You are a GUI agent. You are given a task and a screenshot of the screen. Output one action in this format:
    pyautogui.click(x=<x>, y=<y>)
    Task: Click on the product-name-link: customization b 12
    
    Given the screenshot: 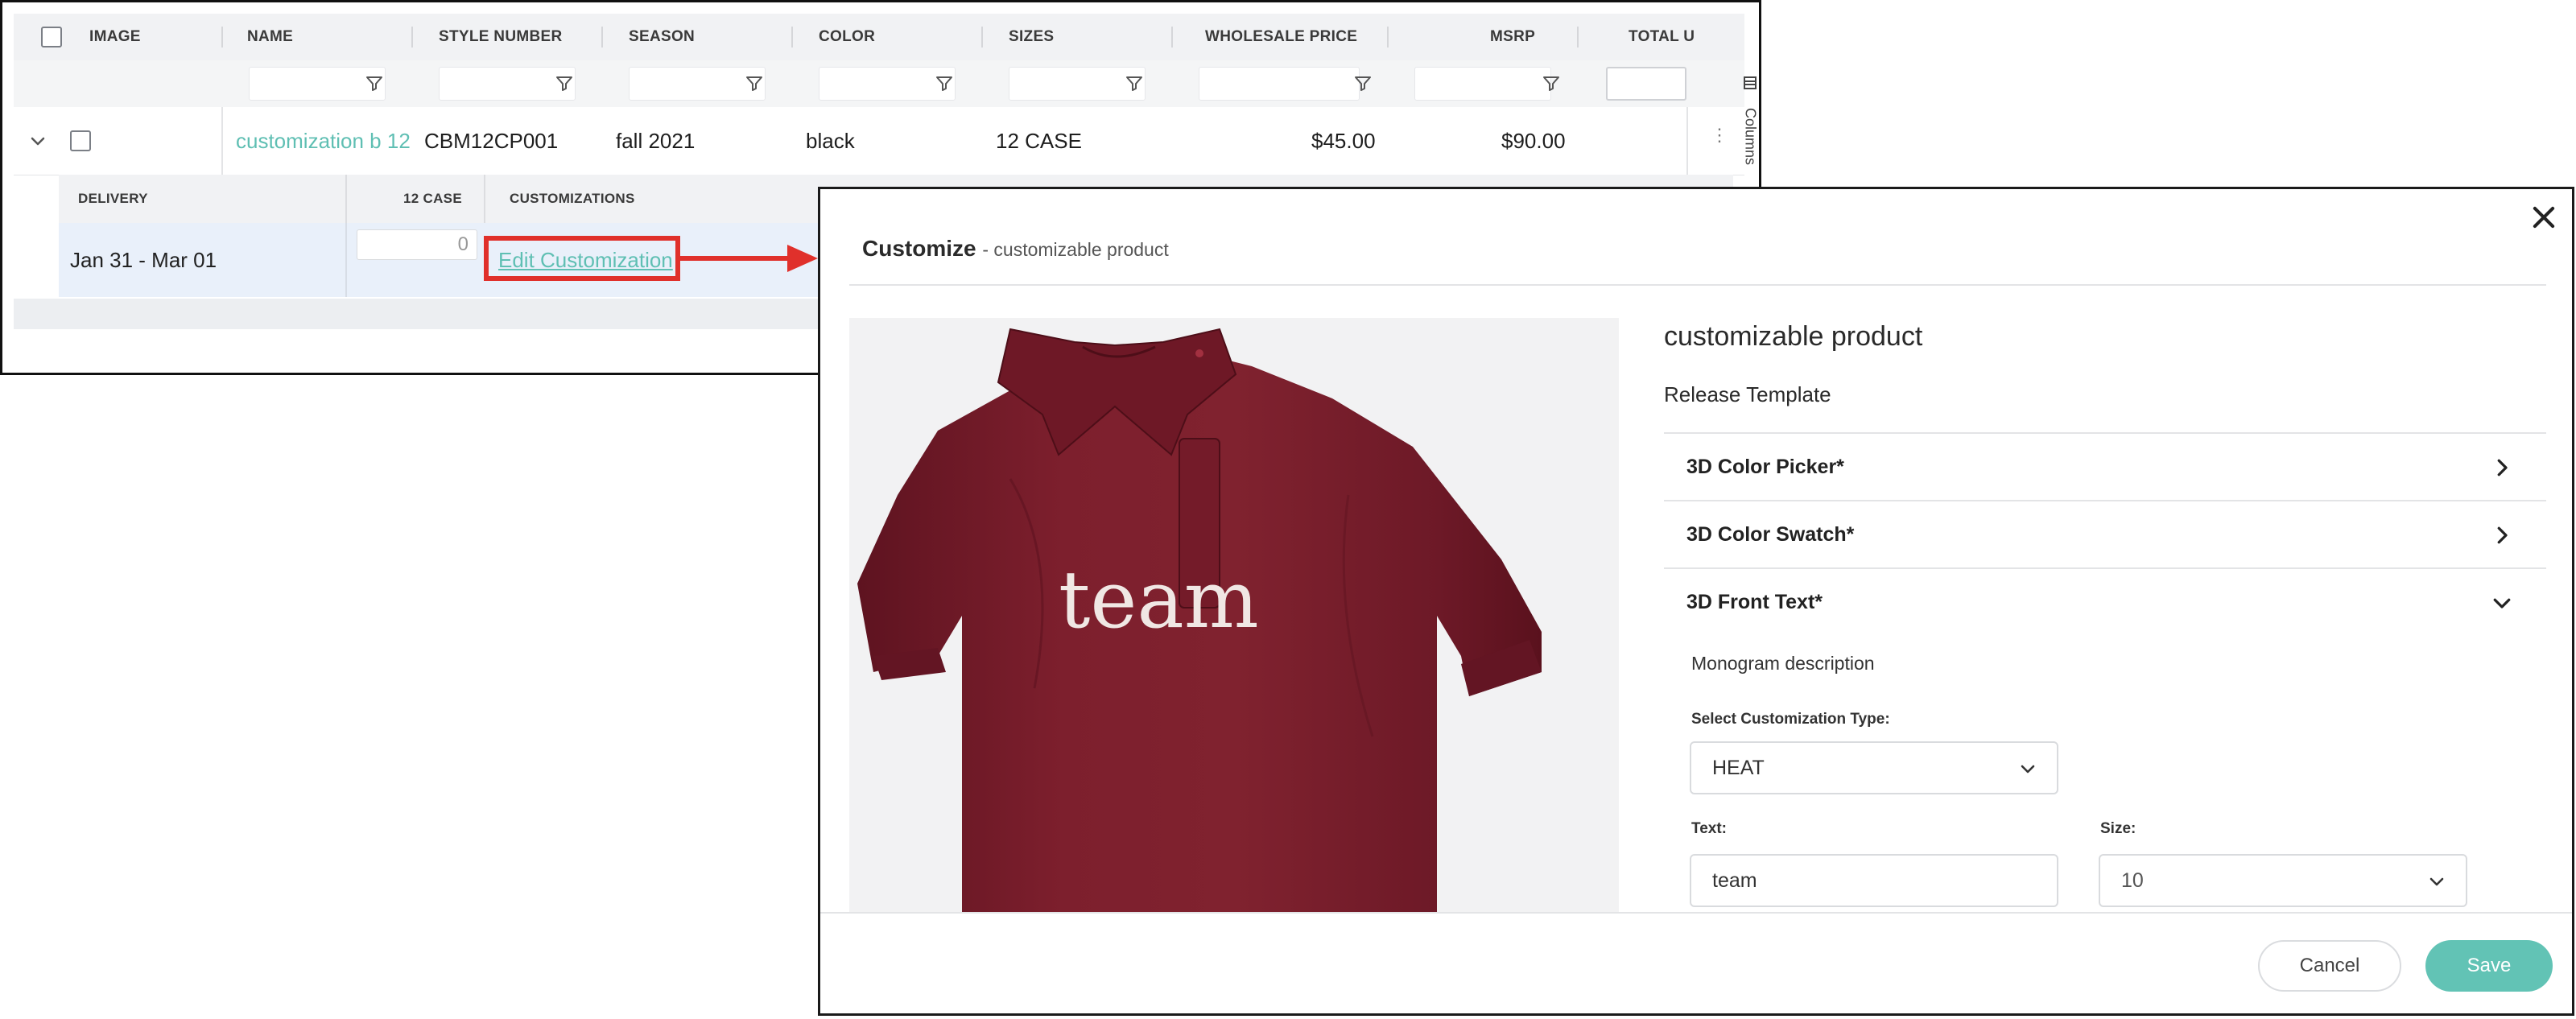 What is the action you would take?
    pyautogui.click(x=323, y=141)
    